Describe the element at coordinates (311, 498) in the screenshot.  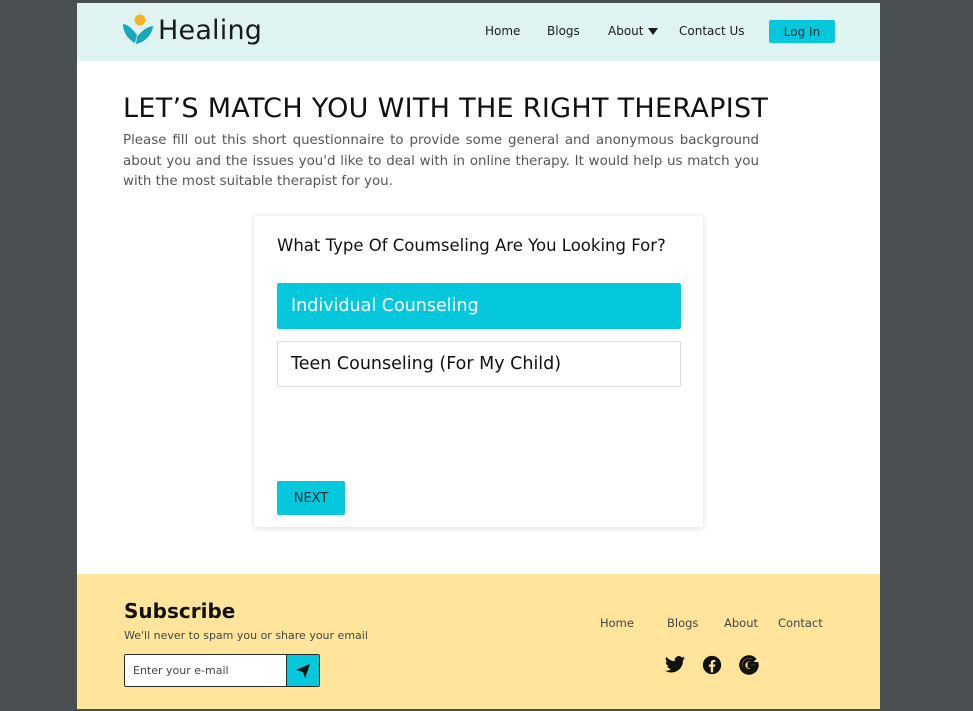
I see `next-button: NEXT` at that location.